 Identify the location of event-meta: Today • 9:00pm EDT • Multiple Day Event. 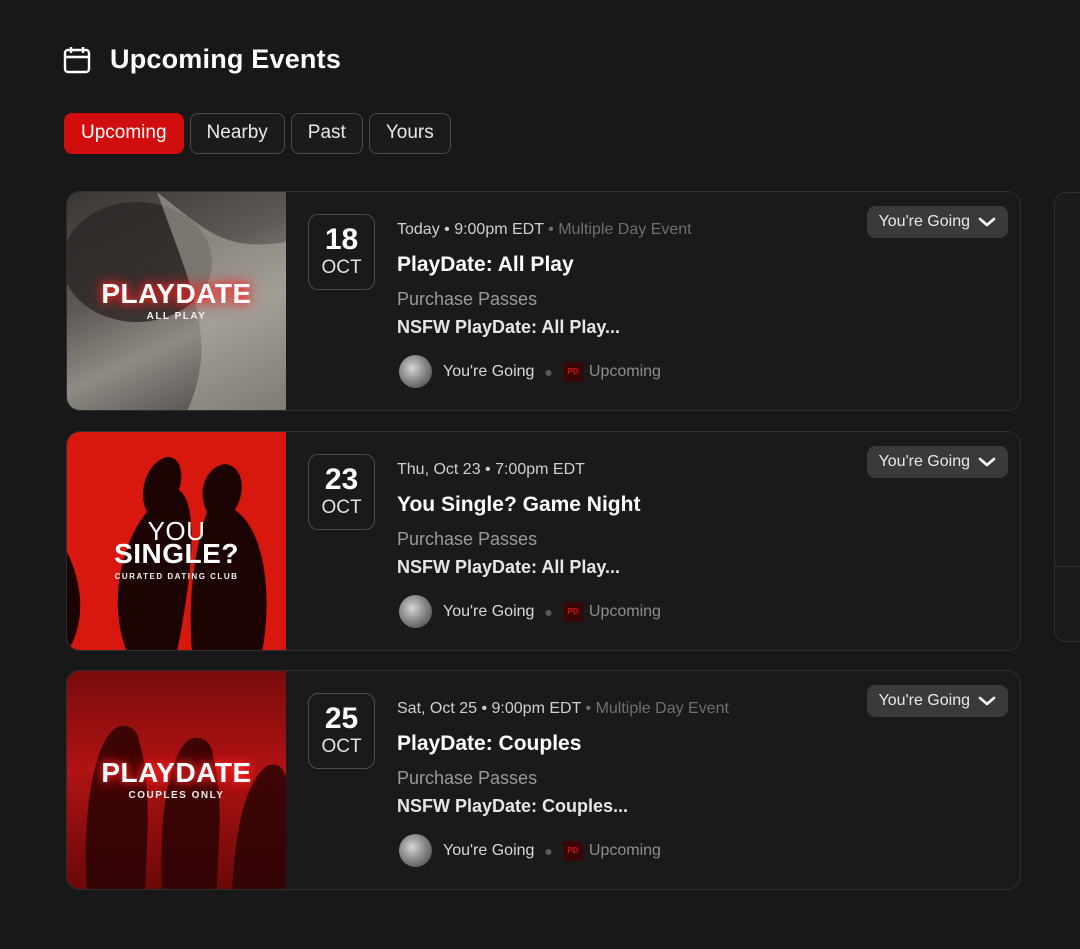
(544, 230).